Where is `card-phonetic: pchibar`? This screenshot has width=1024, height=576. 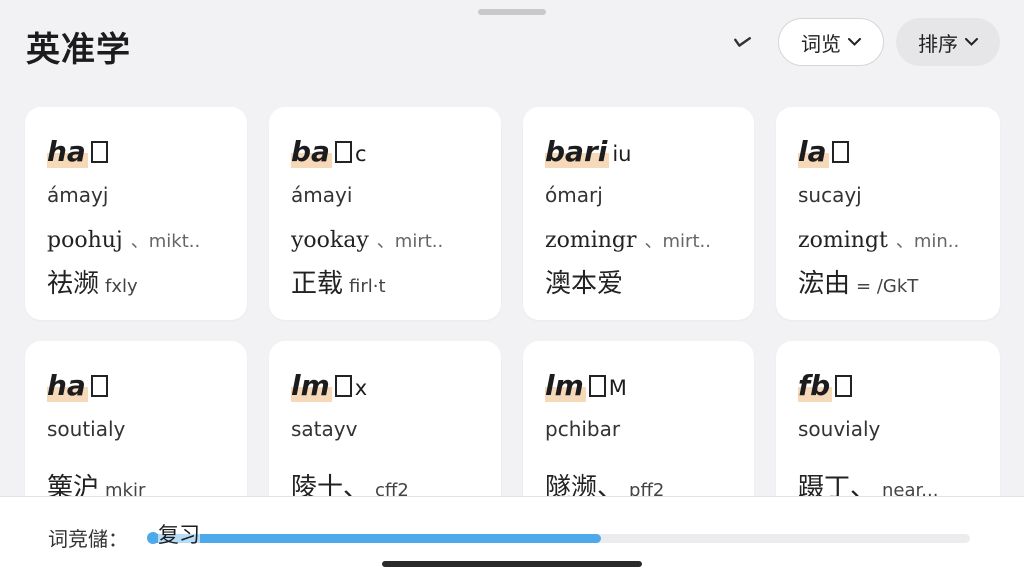
card-phonetic: pchibar is located at coordinates (583, 429).